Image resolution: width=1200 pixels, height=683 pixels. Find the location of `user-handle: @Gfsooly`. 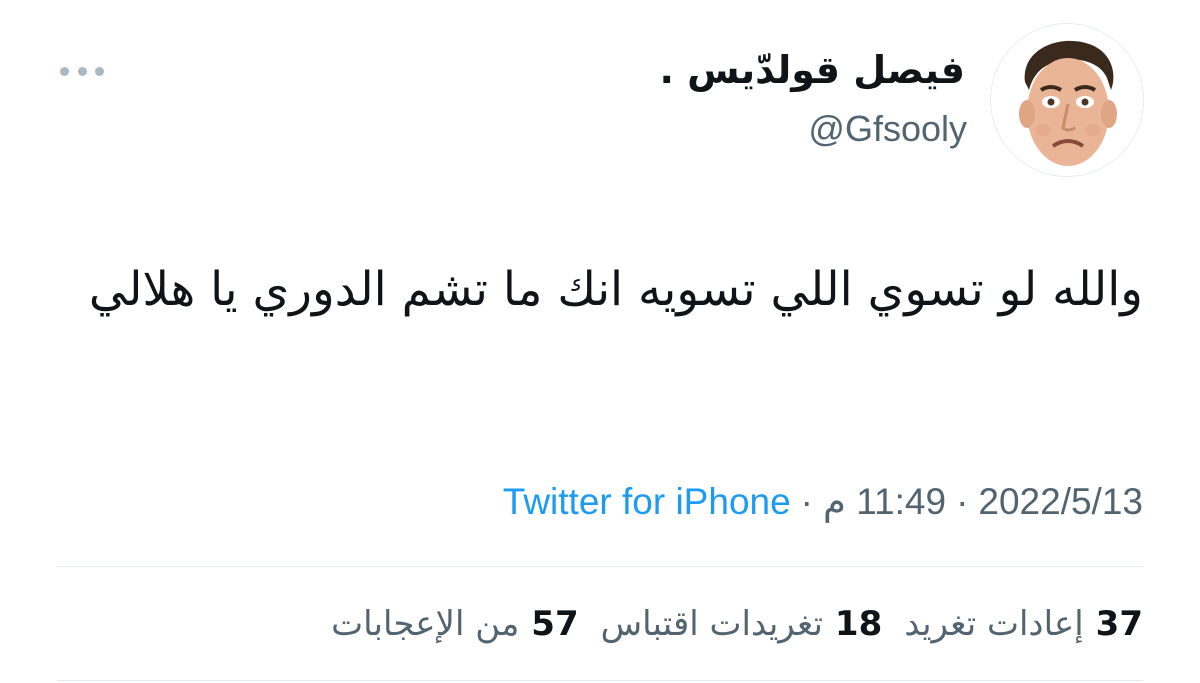

user-handle: @Gfsooly is located at coordinates (887, 129).